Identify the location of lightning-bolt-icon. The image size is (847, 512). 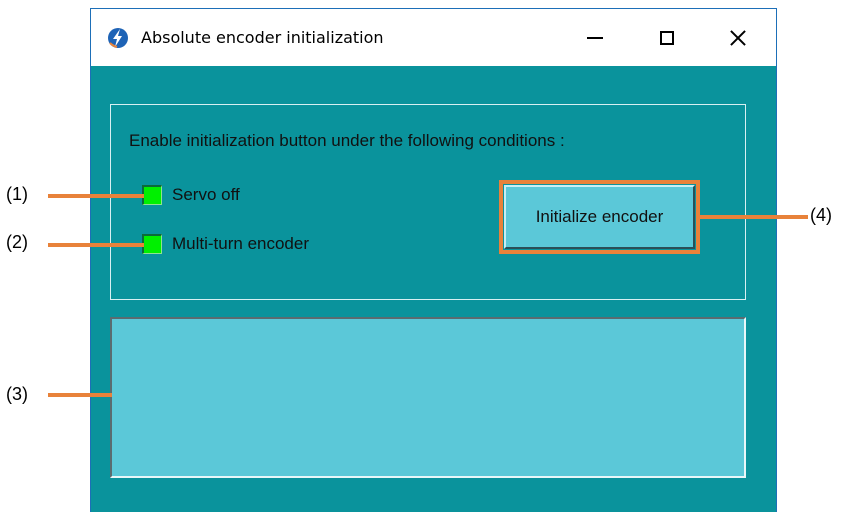
(118, 38).